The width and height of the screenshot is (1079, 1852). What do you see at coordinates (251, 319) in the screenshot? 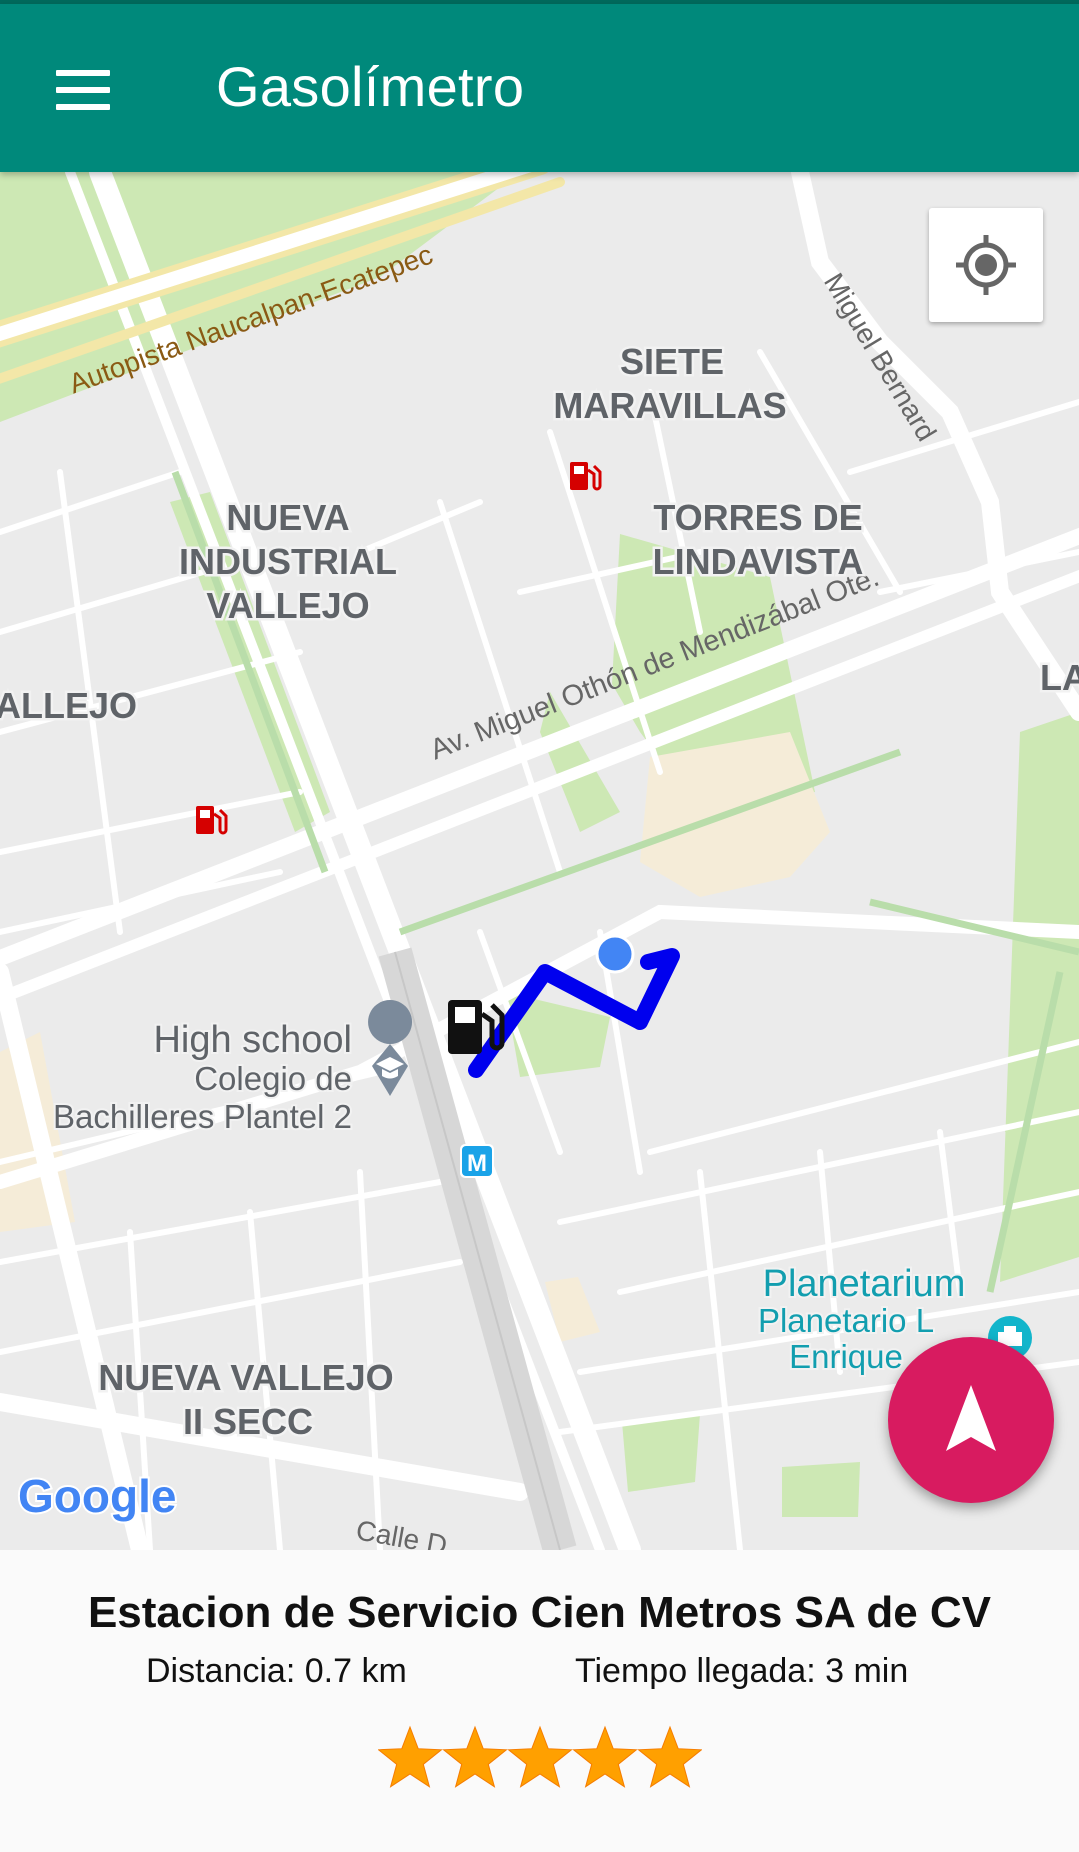
I see `road-label-autopista: Autopista Naucalpan-Ecatepec` at bounding box center [251, 319].